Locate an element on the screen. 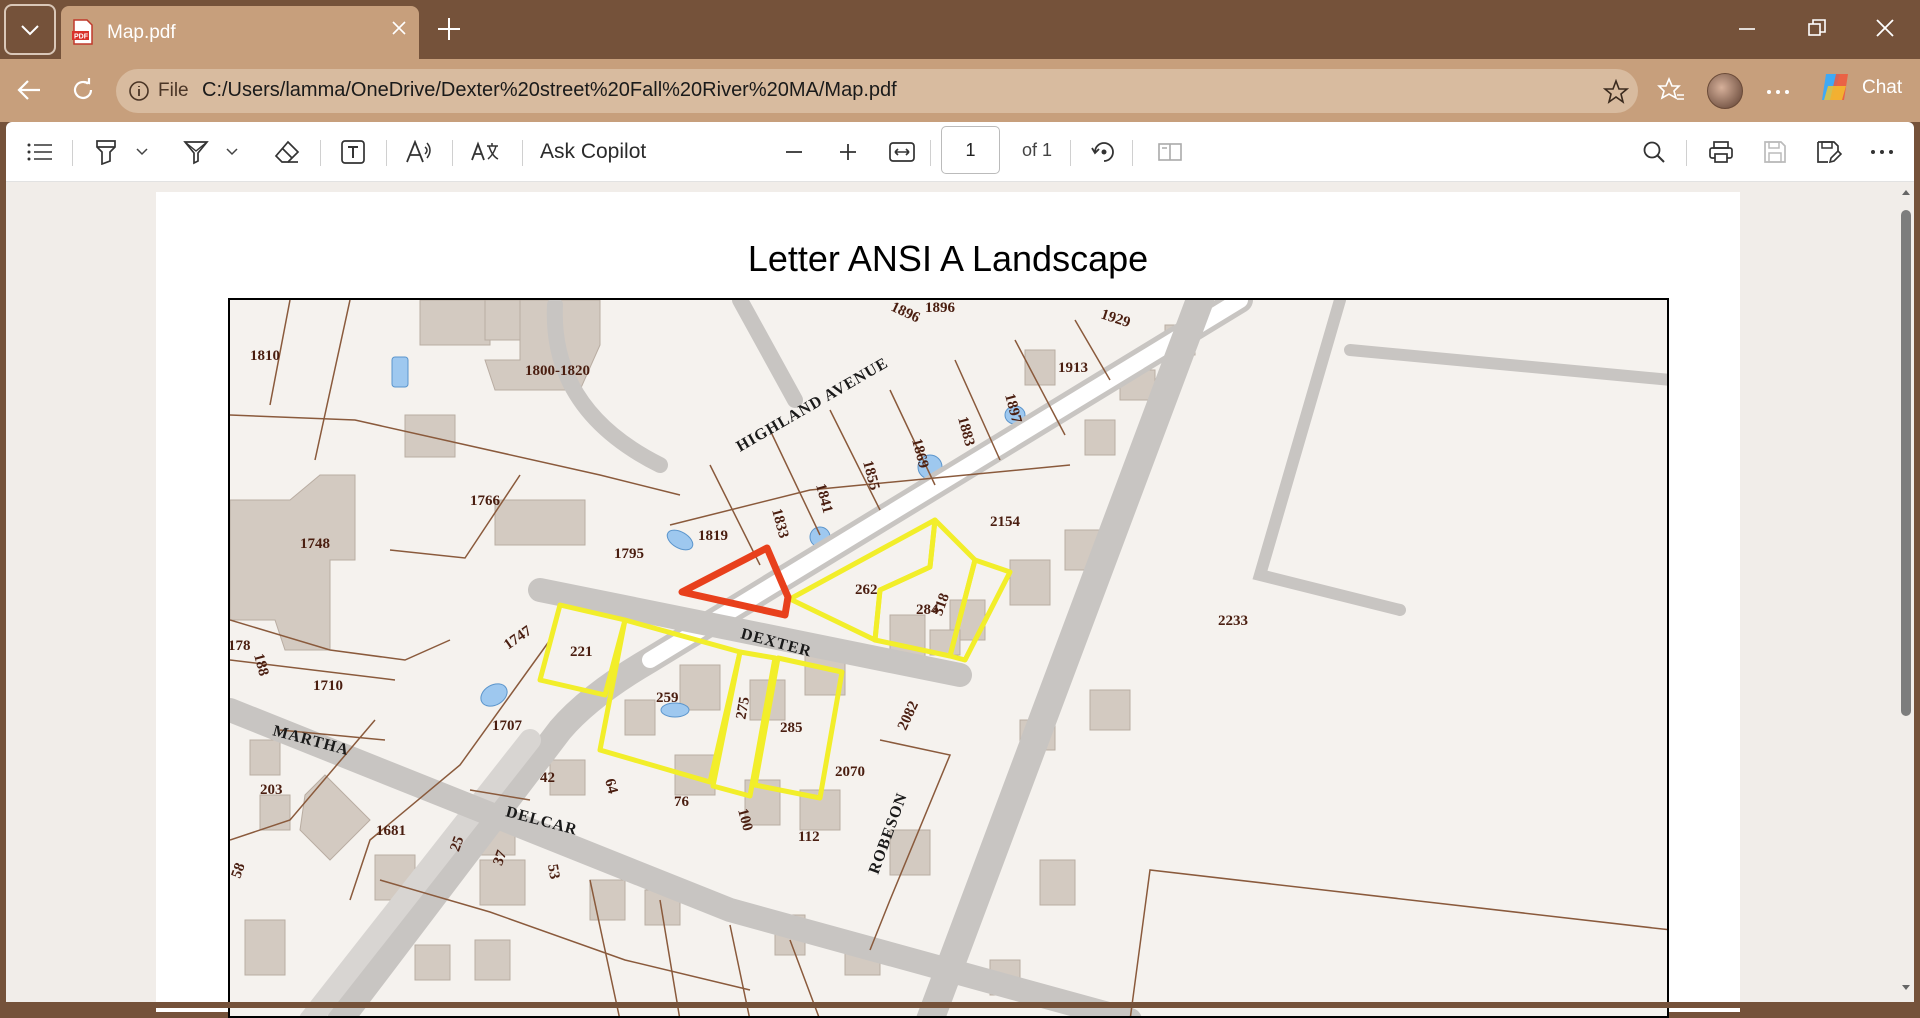 The image size is (1920, 1018). page-count: of 1 is located at coordinates (1037, 150).